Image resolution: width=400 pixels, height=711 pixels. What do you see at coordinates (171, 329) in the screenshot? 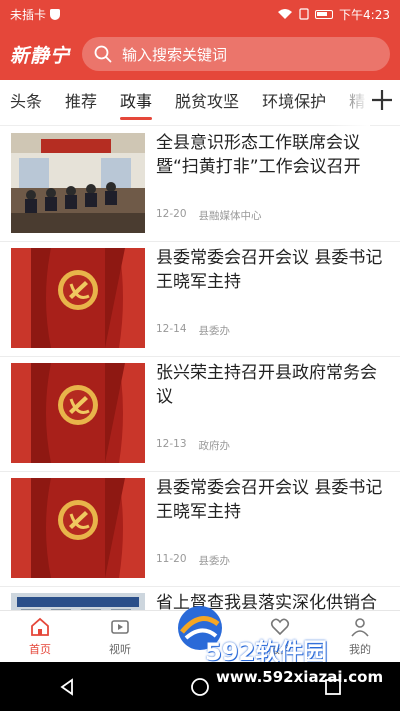
I see `news-date: 12-14` at bounding box center [171, 329].